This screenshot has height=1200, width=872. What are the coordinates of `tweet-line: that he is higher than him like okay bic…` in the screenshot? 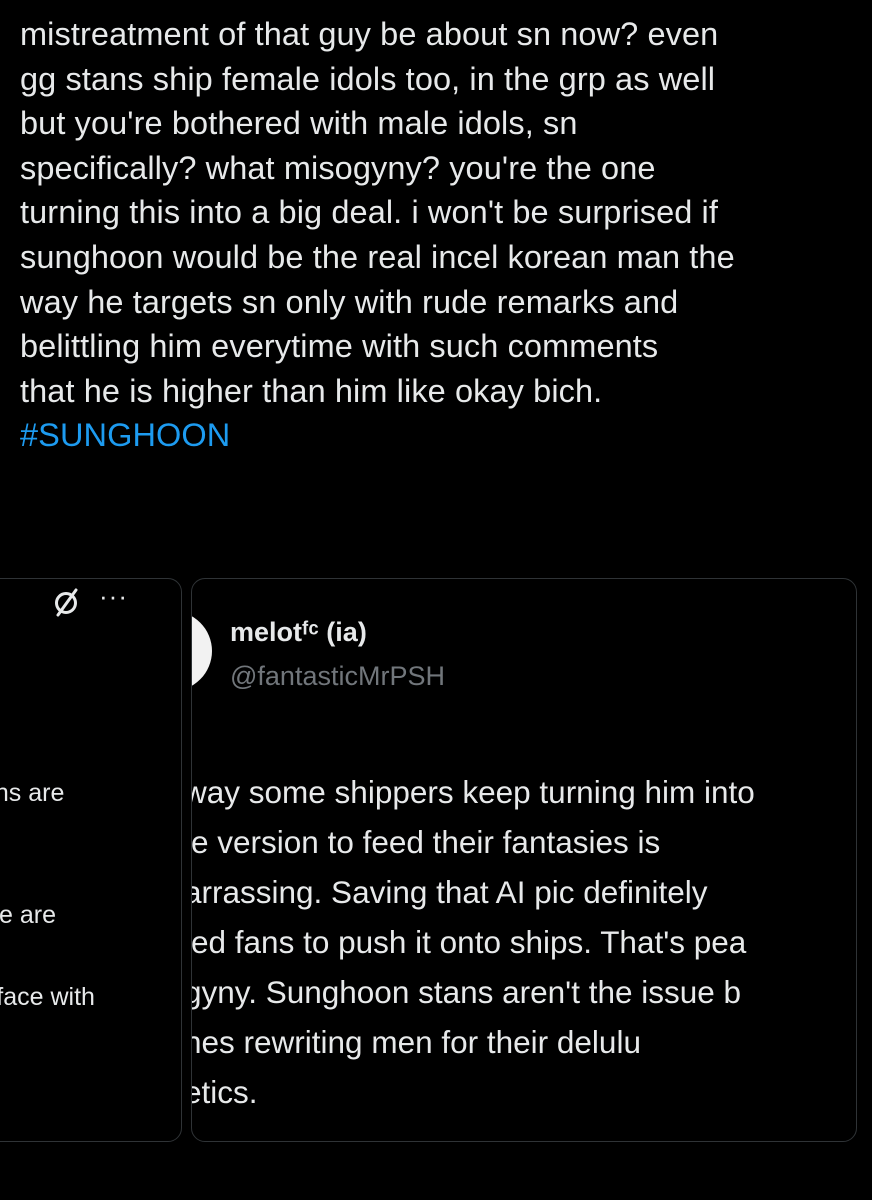 It's located at (311, 390).